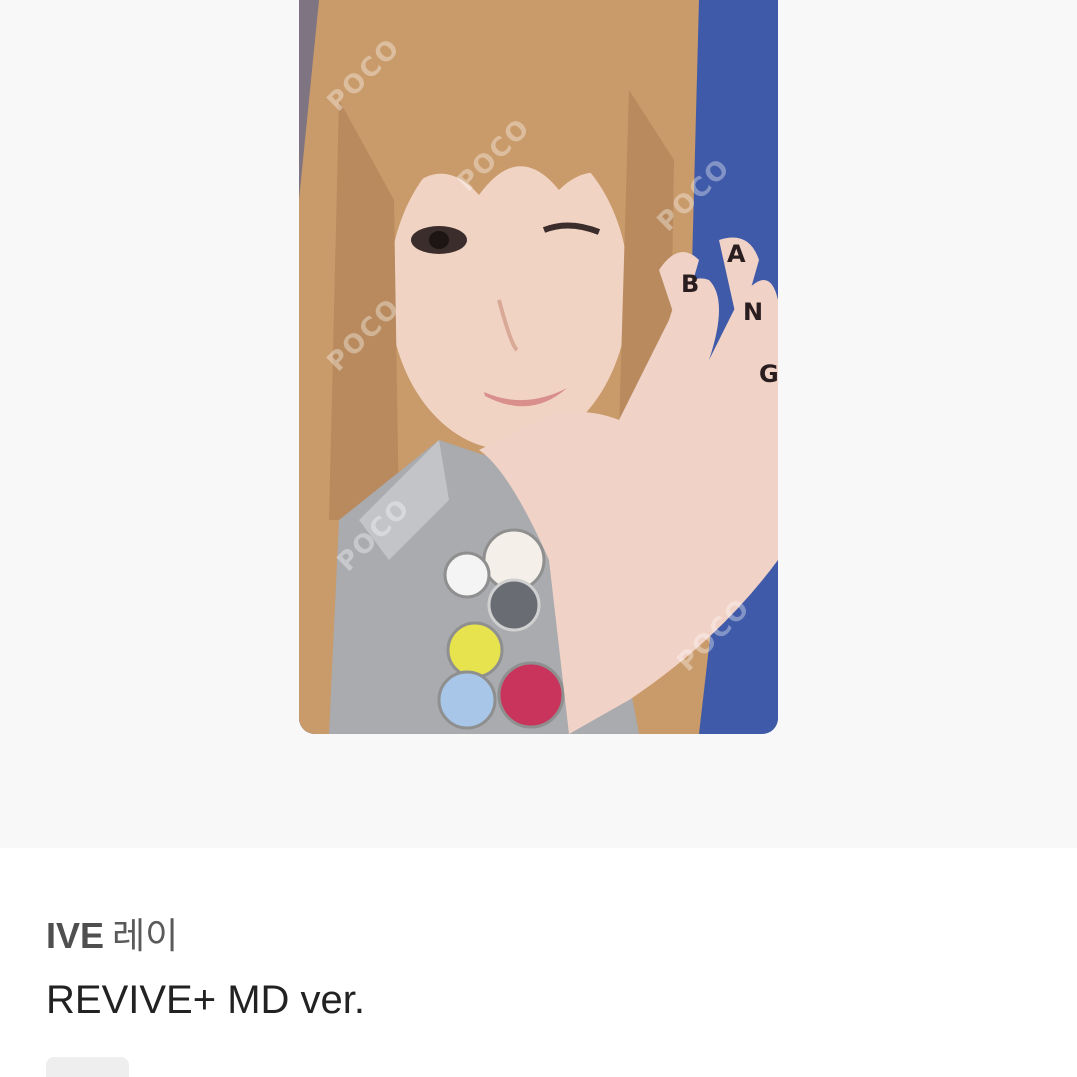 The height and width of the screenshot is (1077, 1077). I want to click on nail-letter-b: B, so click(690, 284).